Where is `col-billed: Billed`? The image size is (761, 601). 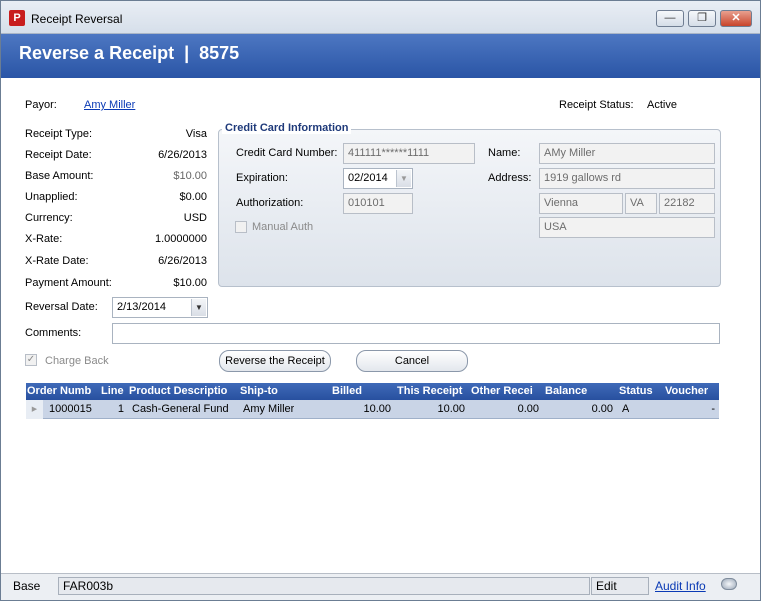
col-billed: Billed is located at coordinates (362, 391).